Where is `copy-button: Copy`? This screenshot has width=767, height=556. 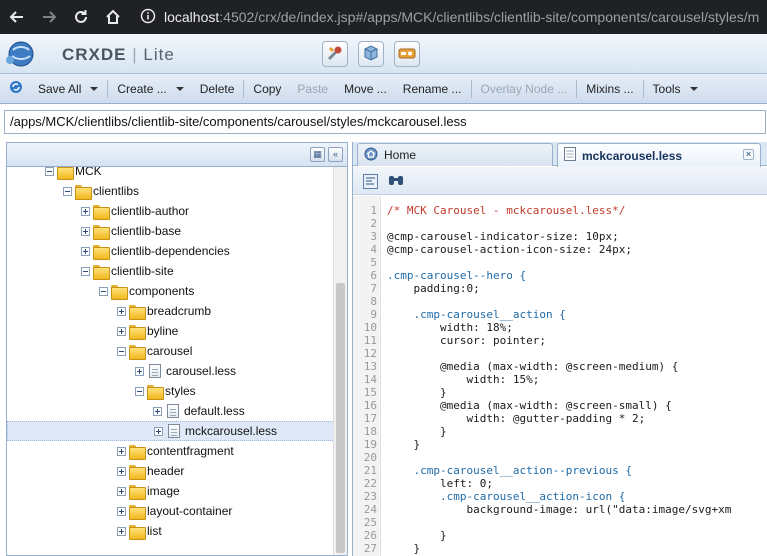
copy-button: Copy is located at coordinates (267, 89).